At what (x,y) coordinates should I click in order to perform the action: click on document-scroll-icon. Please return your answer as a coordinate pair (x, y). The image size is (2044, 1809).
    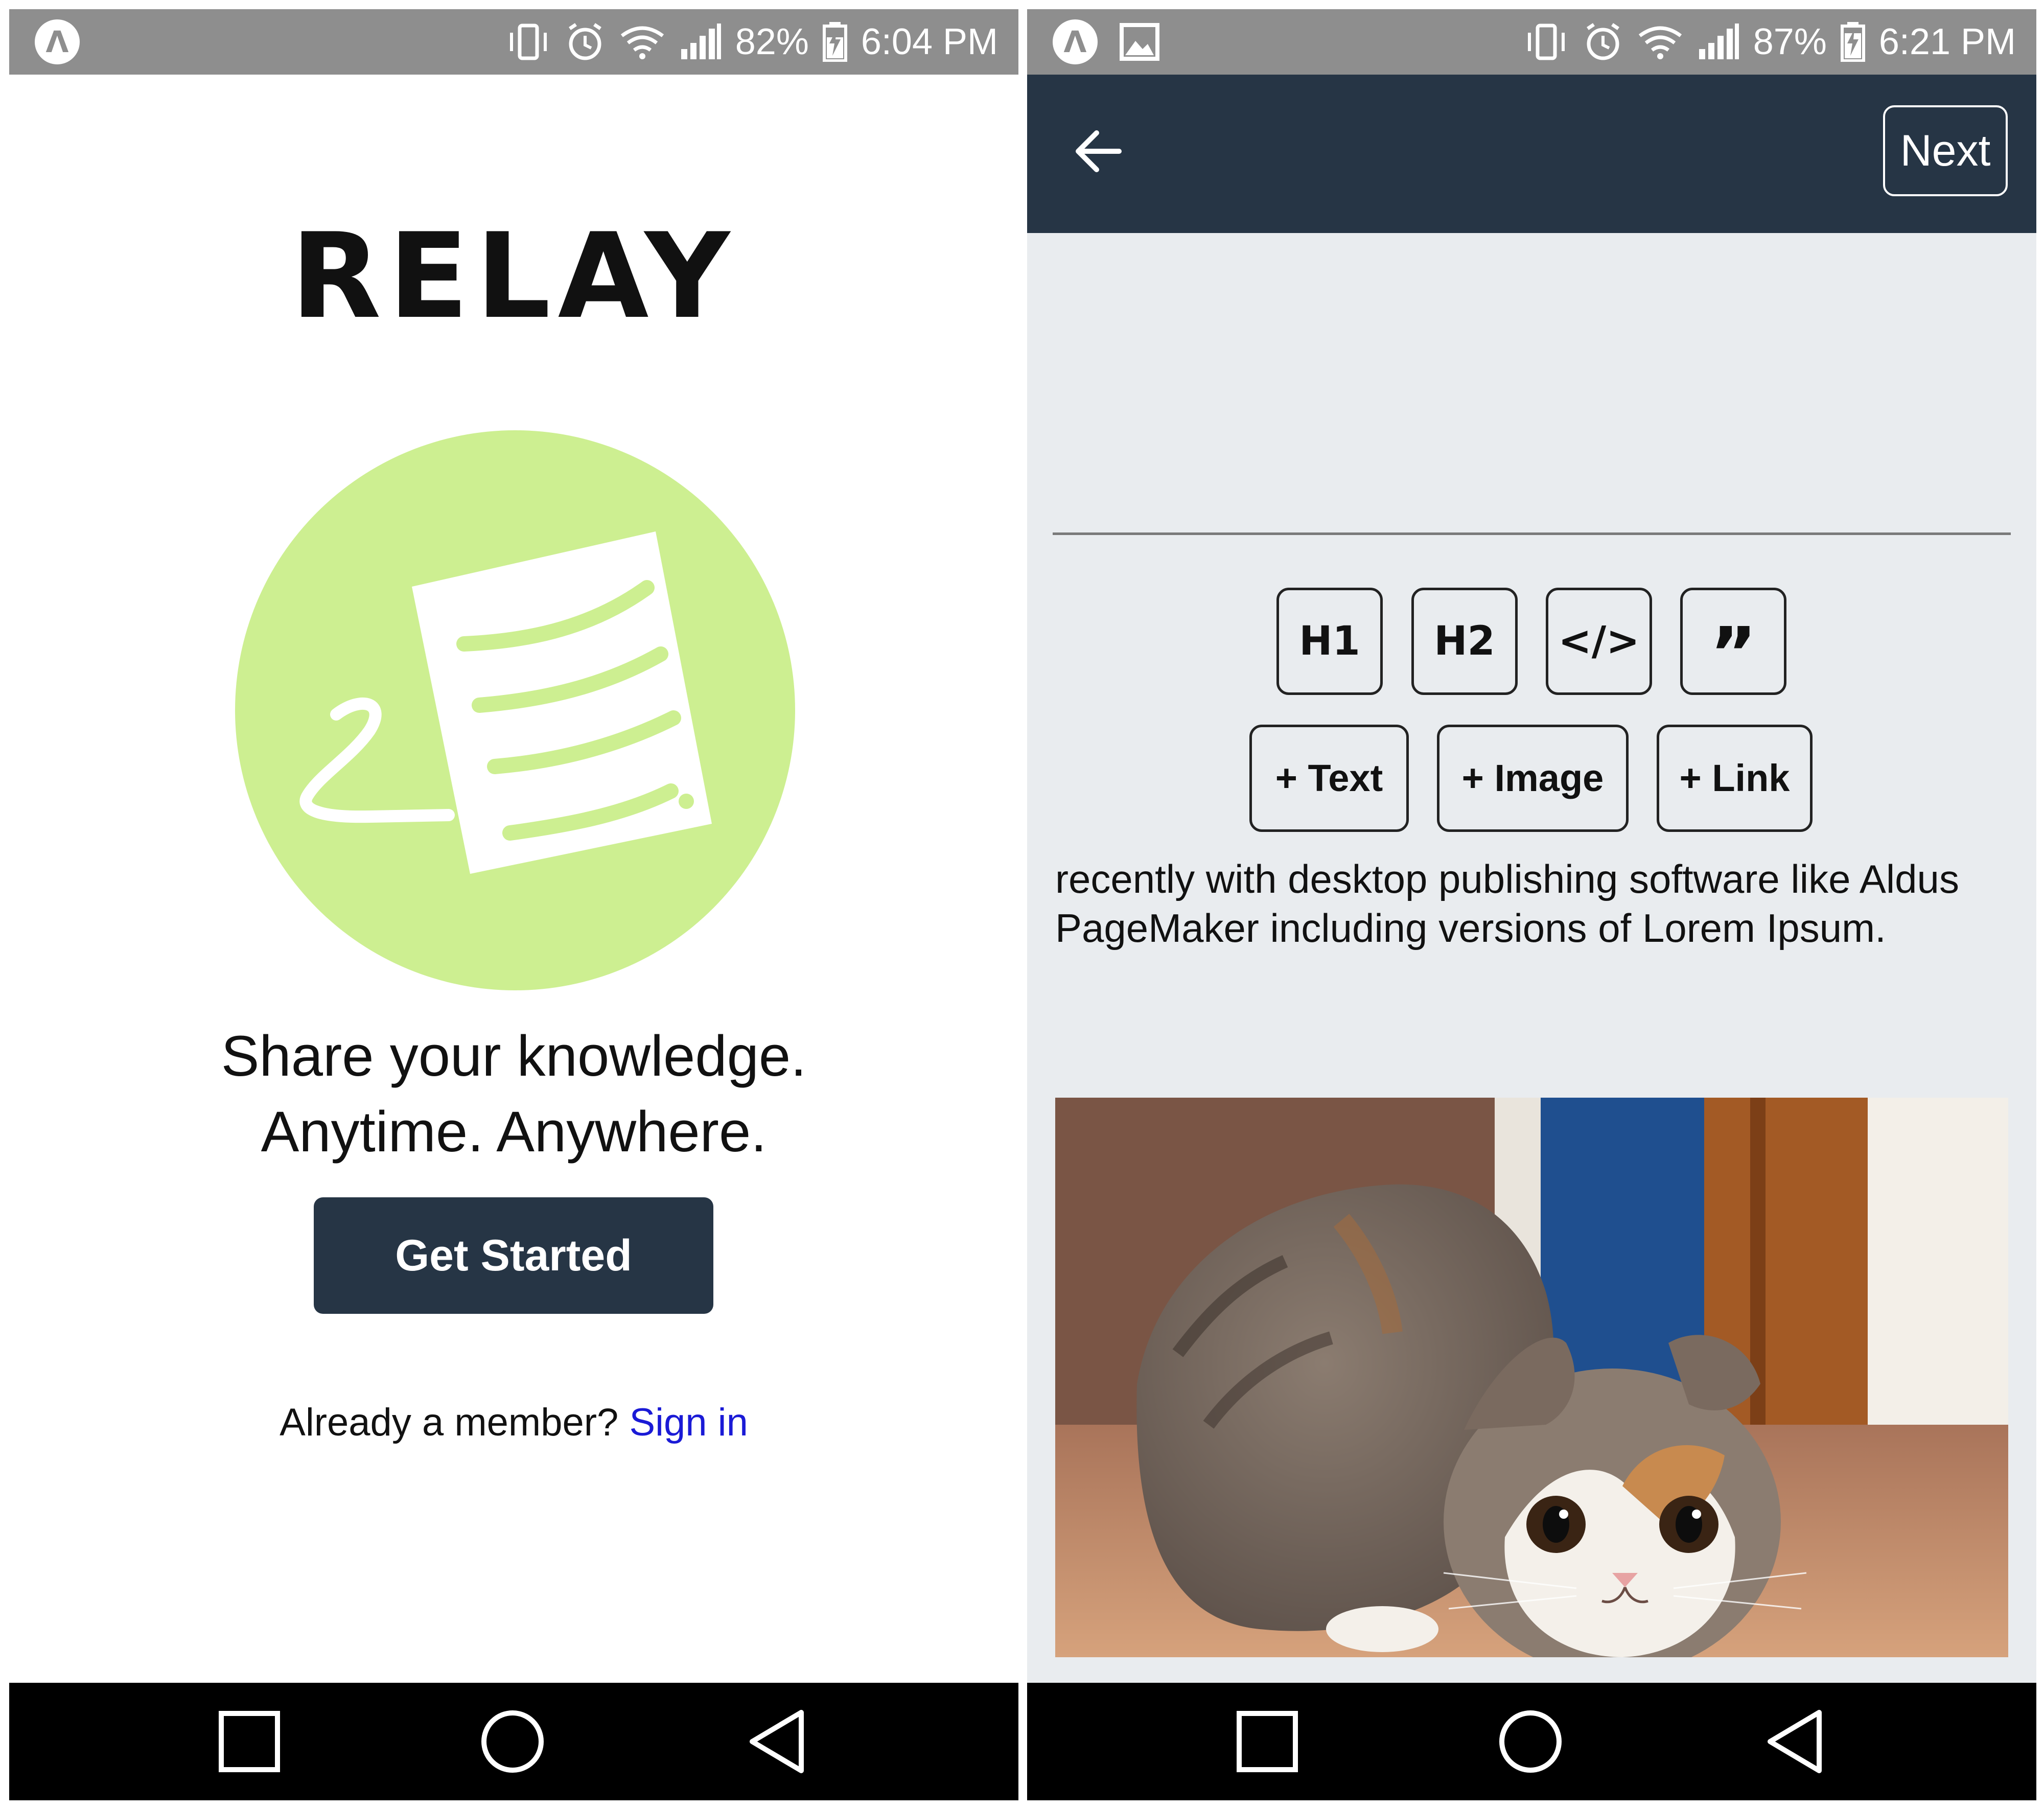
    Looking at the image, I should click on (515, 710).